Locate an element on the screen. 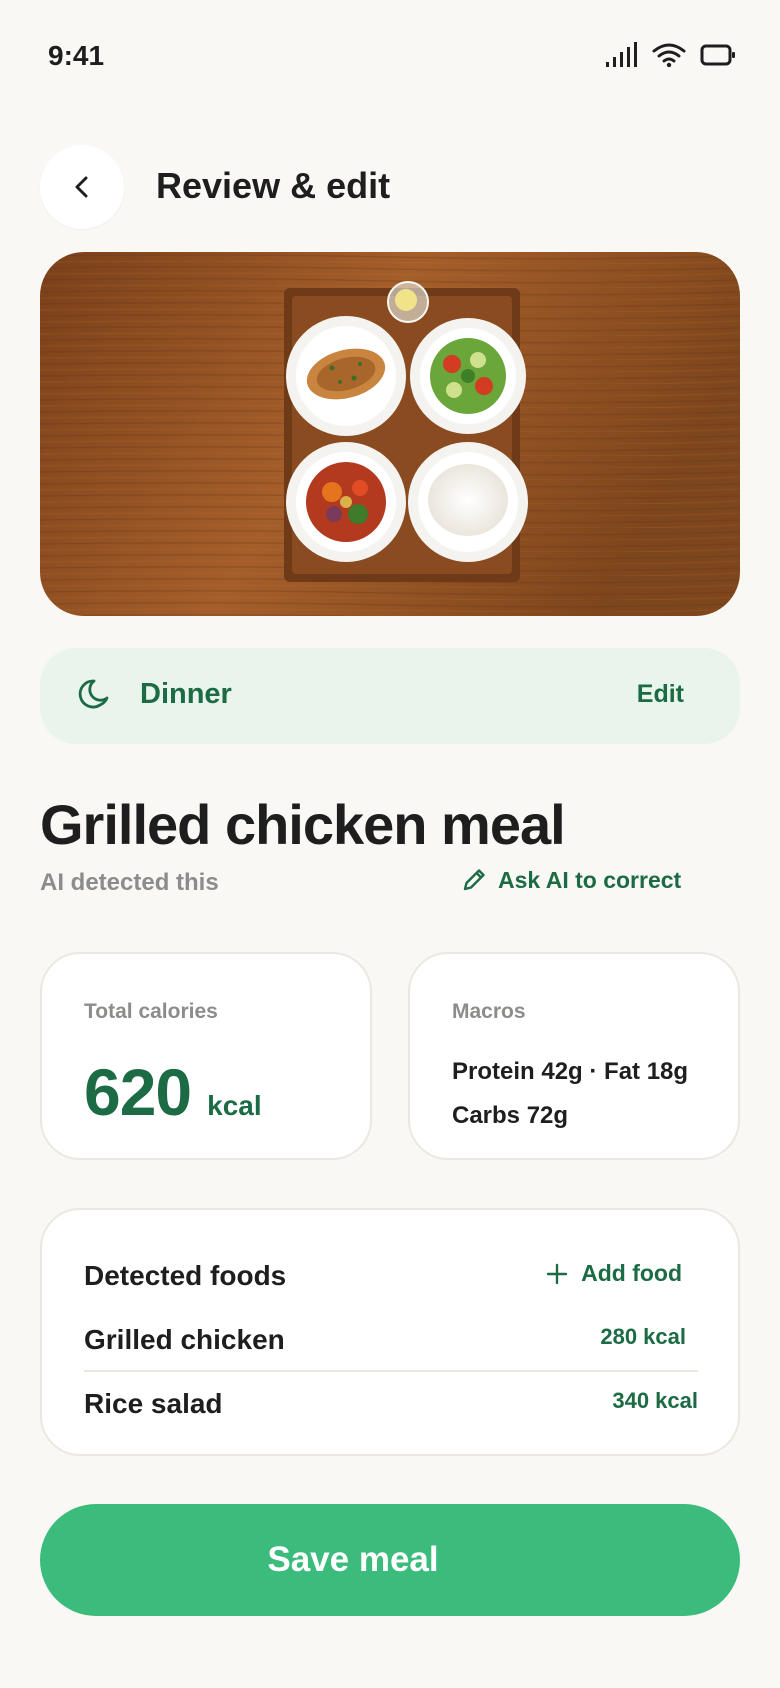 This screenshot has height=1688, width=780. calories-card: Total calories 620 kcal is located at coordinates (206, 1056).